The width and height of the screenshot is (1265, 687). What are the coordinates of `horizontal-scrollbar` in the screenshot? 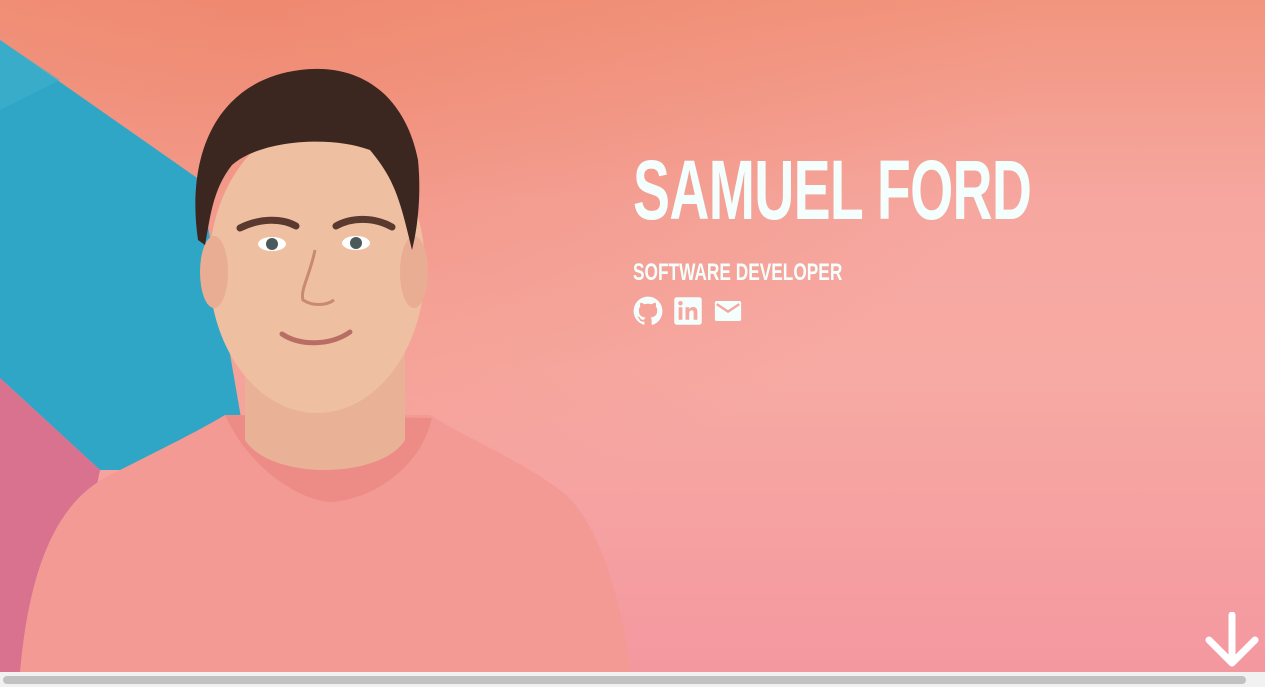 It's located at (632, 679).